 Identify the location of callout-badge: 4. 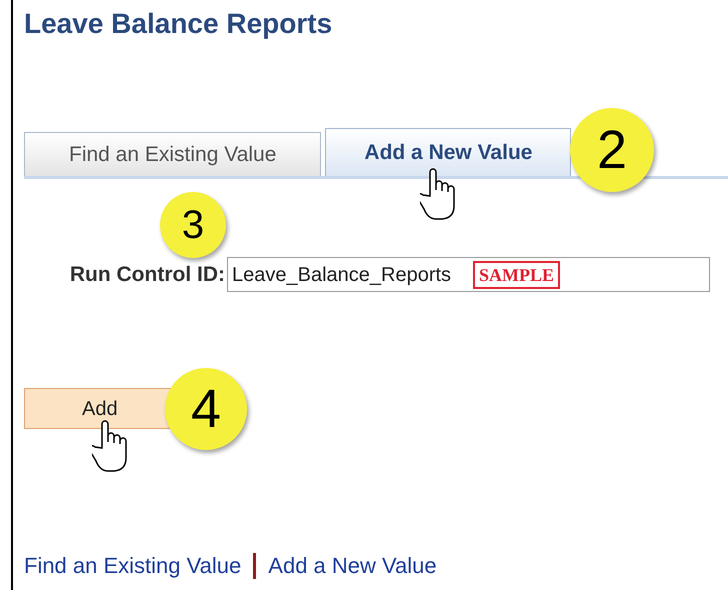
(206, 409).